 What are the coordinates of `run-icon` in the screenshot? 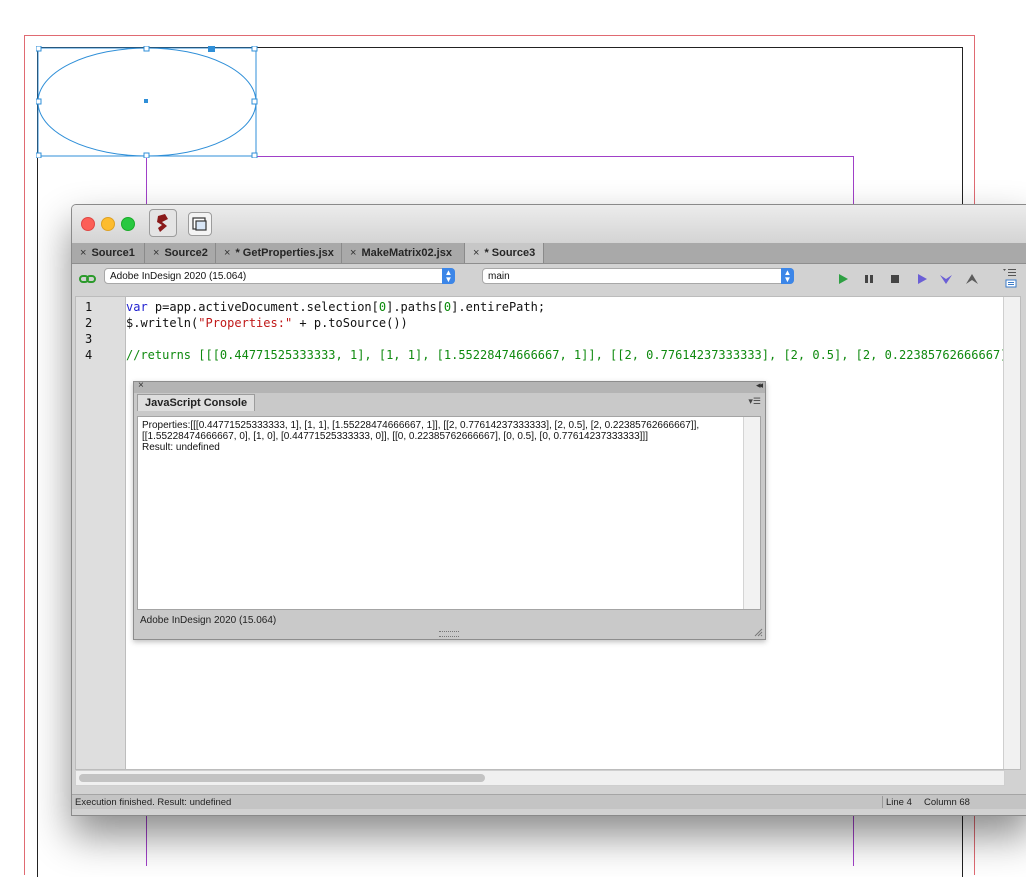 It's located at (843, 279).